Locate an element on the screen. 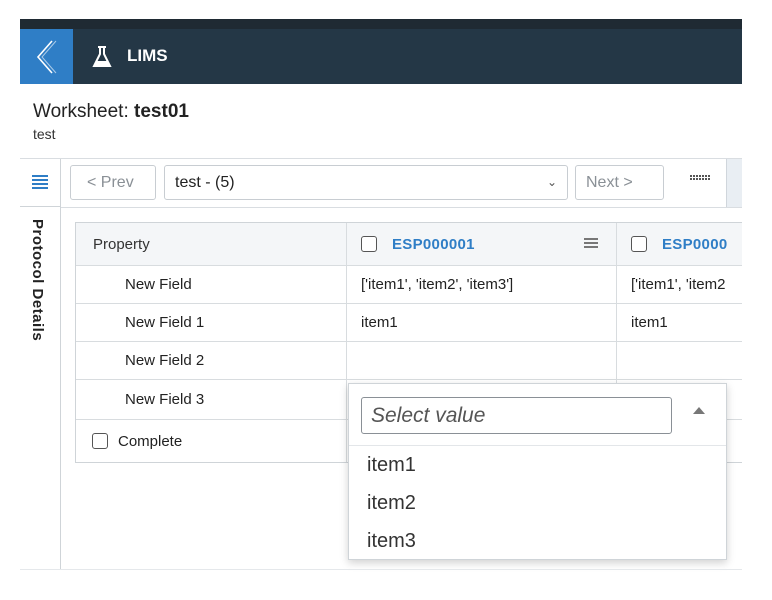  menu-button is located at coordinates (40, 183).